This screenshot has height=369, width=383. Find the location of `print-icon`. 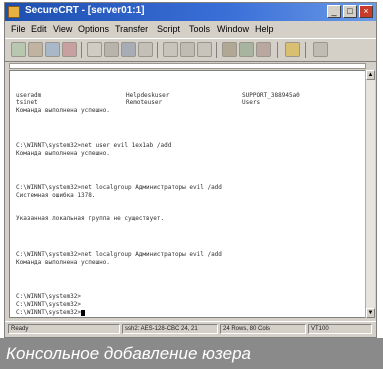

print-icon is located at coordinates (145, 49).